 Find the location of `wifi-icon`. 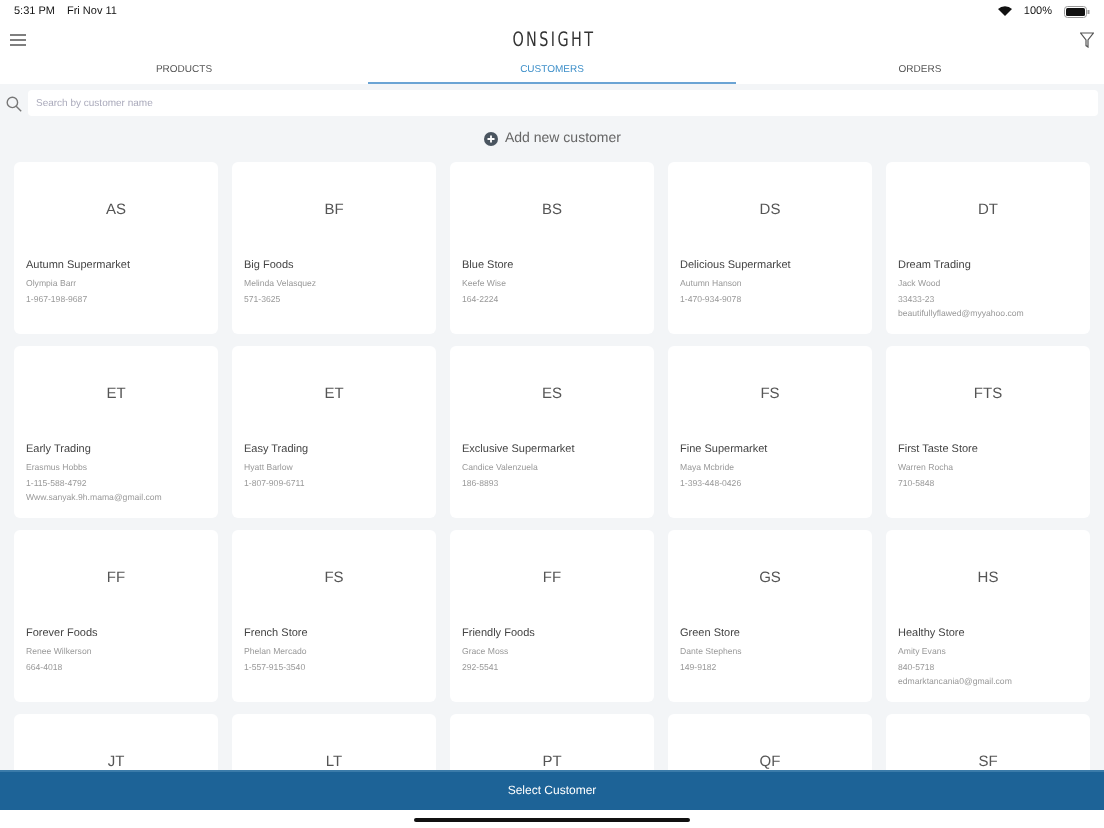

wifi-icon is located at coordinates (1004, 11).